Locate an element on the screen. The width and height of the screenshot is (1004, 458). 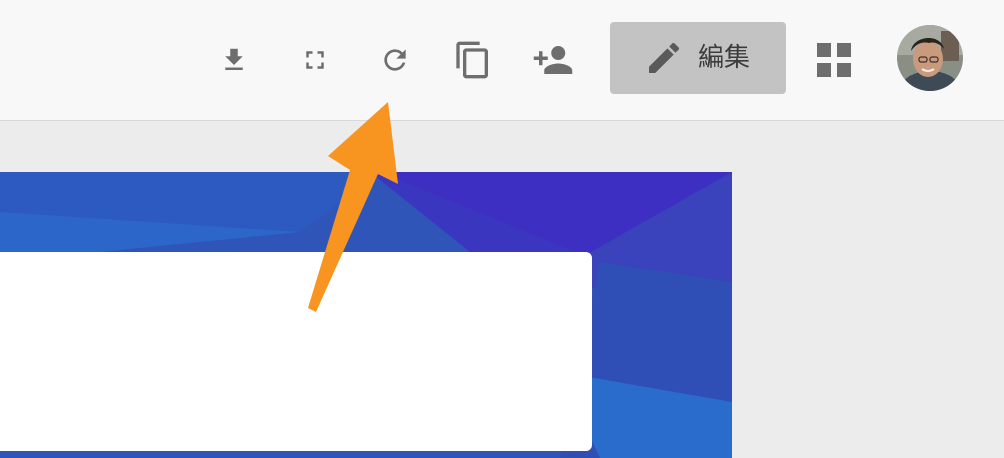
user-avatar is located at coordinates (930, 58).